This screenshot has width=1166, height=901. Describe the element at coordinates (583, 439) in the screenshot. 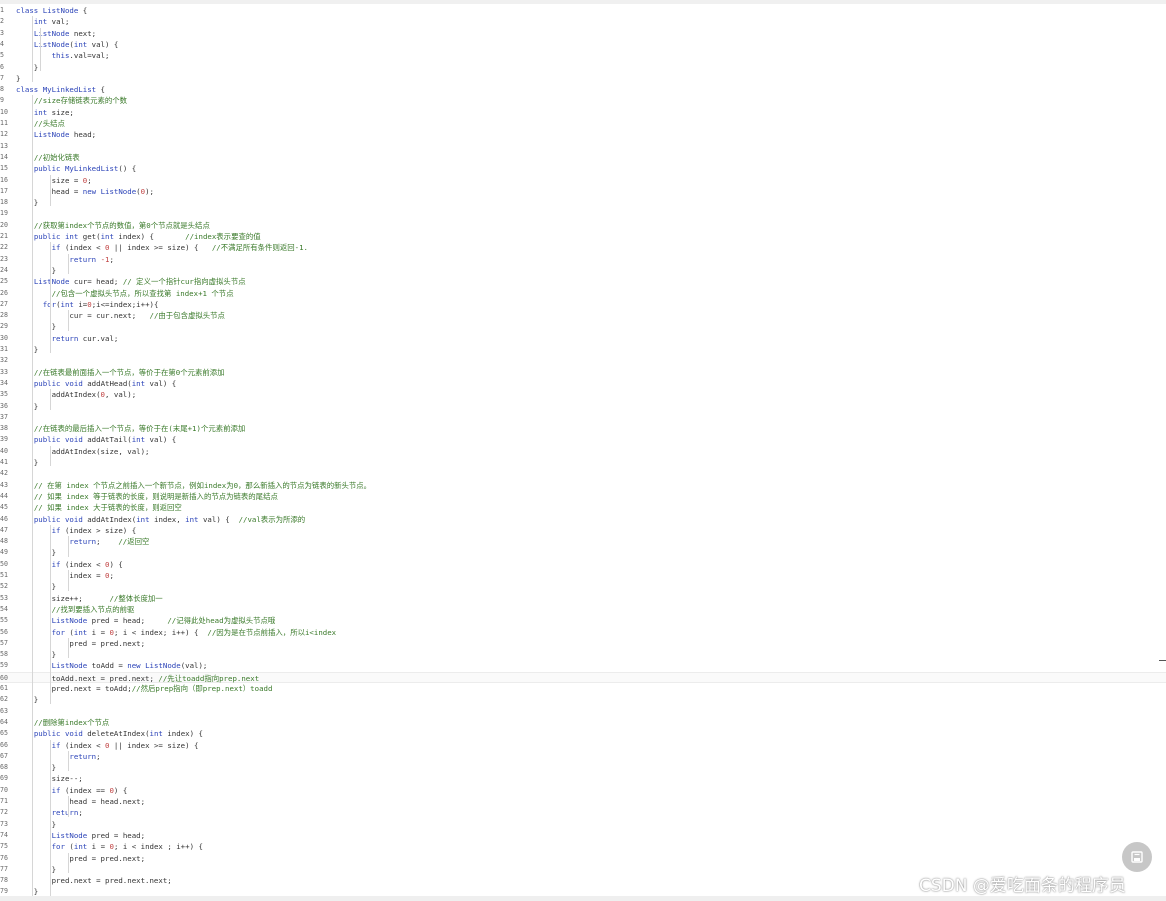

I see `code-line: 39 public void addAtTail(int val) {` at that location.